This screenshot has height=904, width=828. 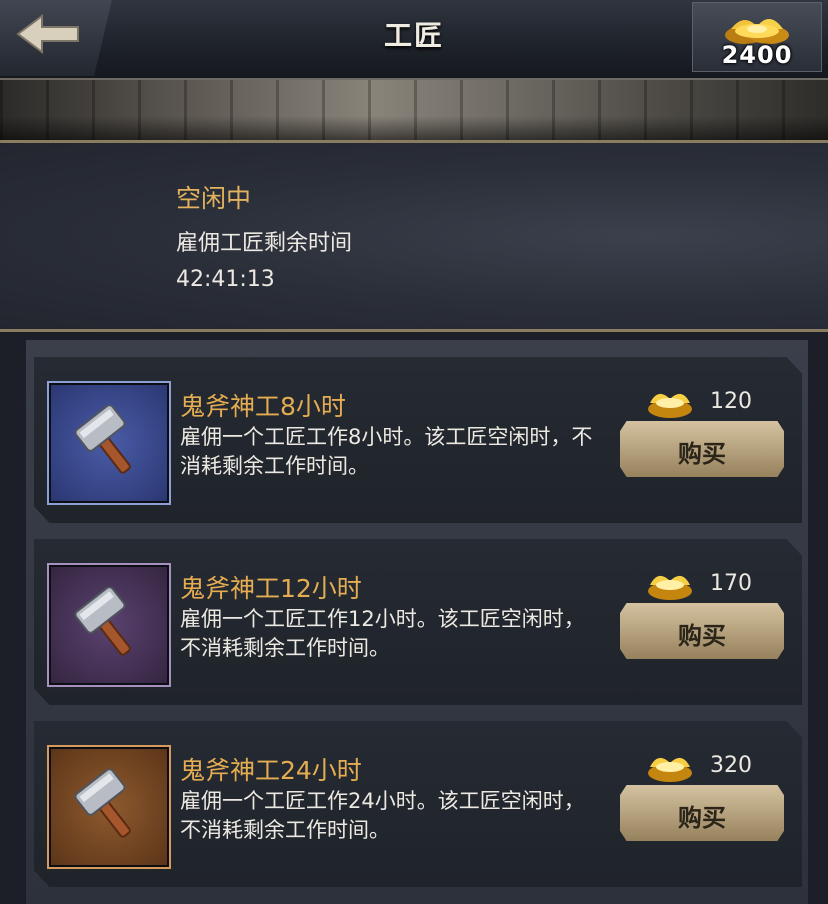 I want to click on item-title: 鬼斧神工24小时, so click(x=271, y=770).